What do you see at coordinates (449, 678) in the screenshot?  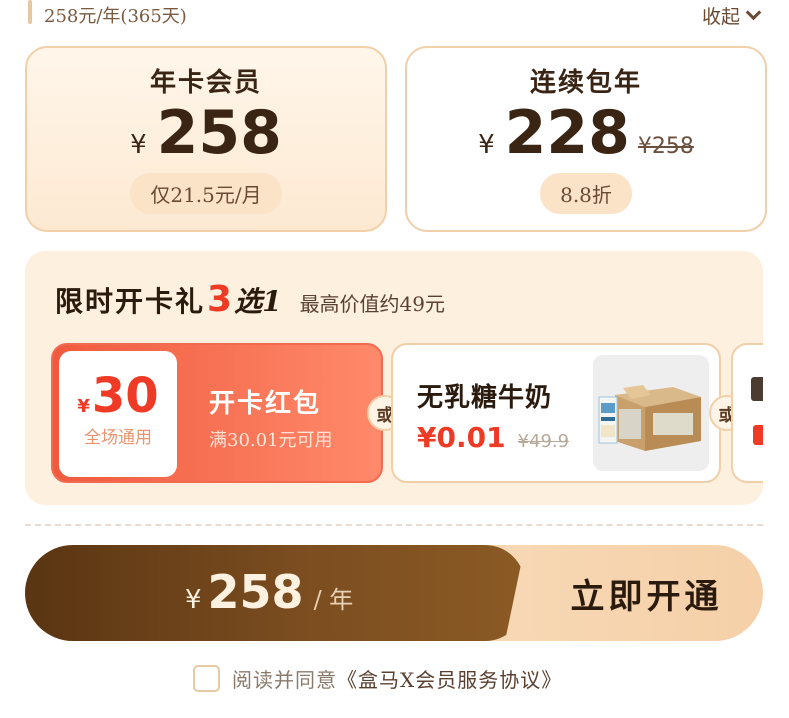 I see `agreement-link: 《盒马X会员服务协议》` at bounding box center [449, 678].